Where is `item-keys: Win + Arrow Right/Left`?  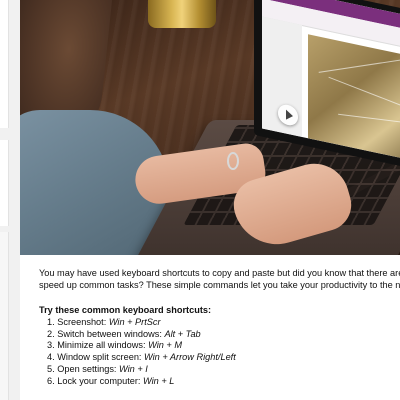 item-keys: Win + Arrow Right/Left is located at coordinates (190, 357).